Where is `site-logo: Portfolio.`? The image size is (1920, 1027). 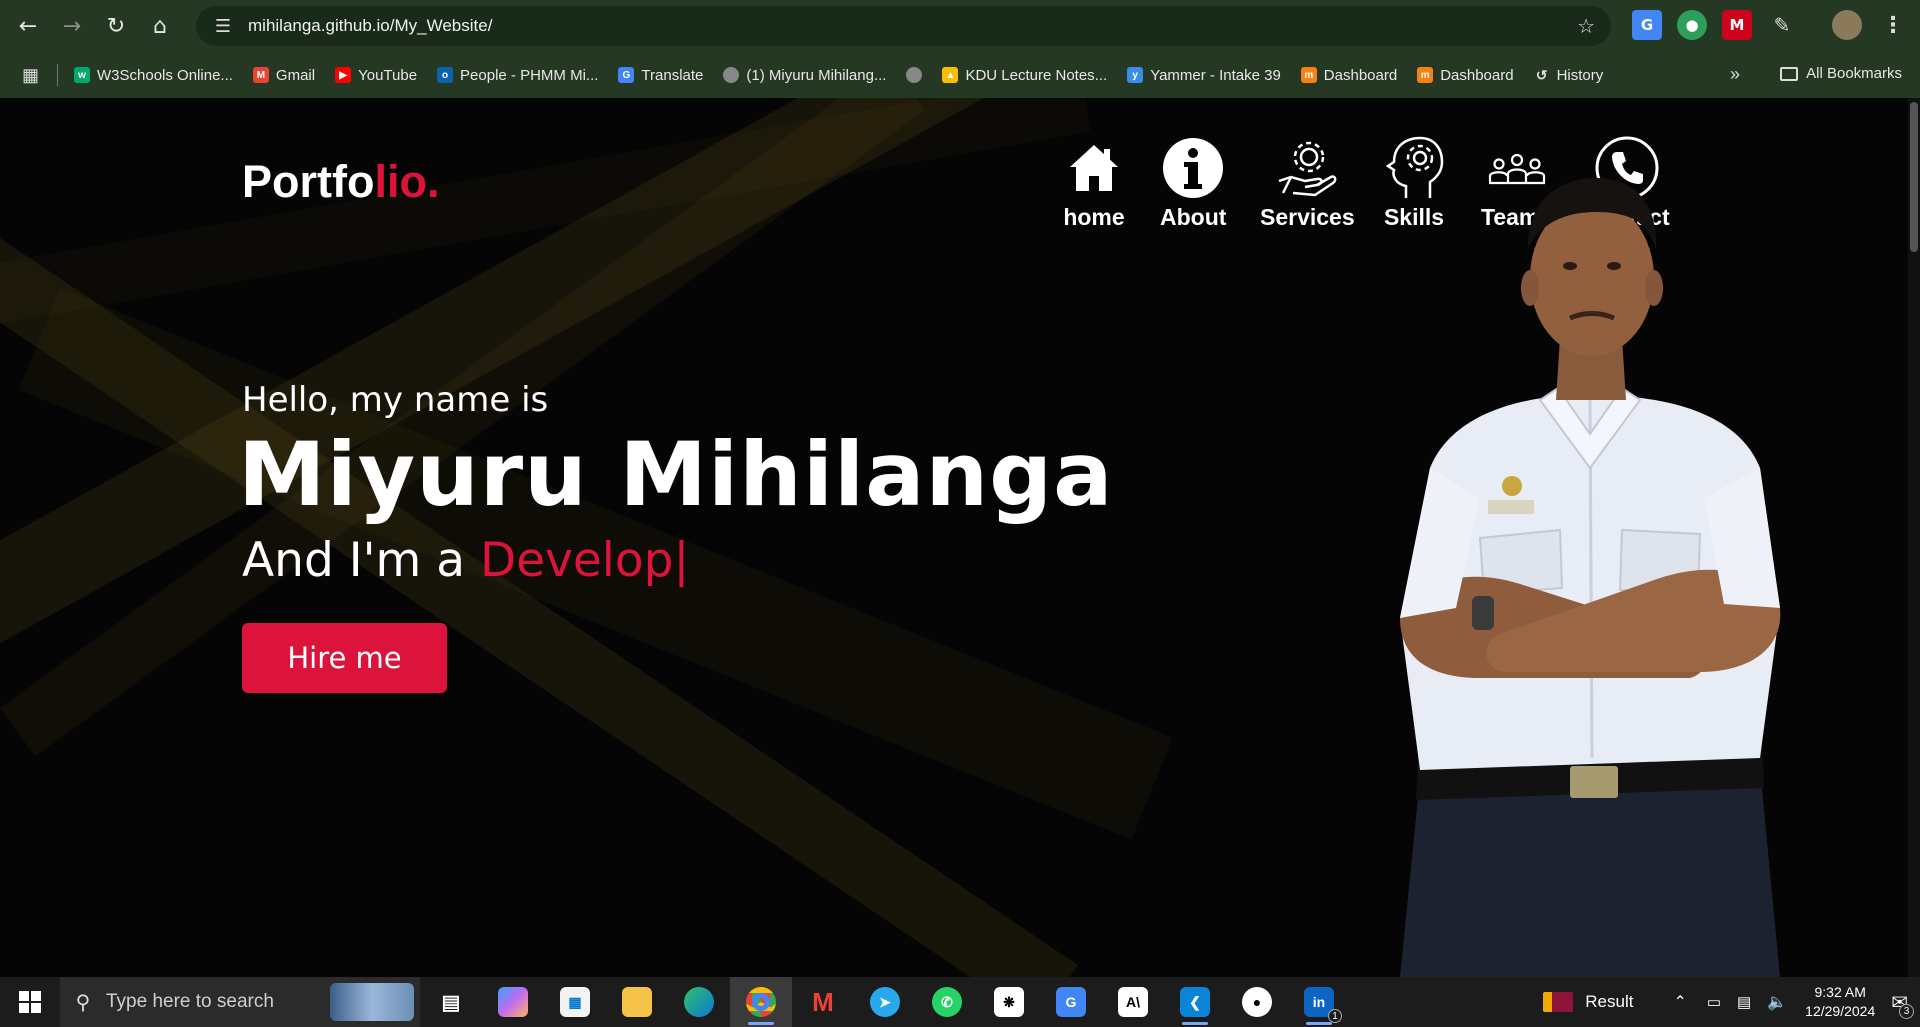
site-logo: Portfolio. is located at coordinates (340, 182).